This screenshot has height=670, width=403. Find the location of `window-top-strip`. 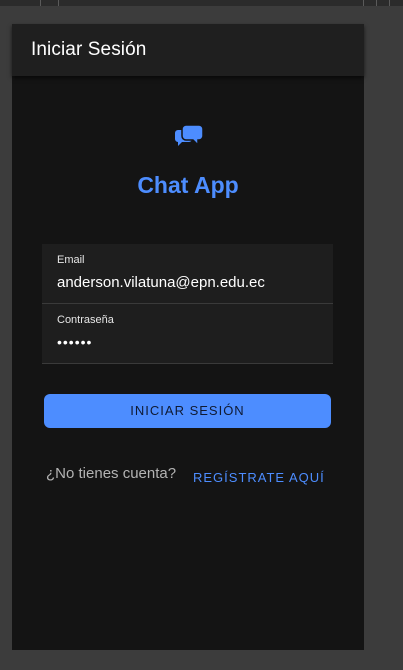

window-top-strip is located at coordinates (201, 3).